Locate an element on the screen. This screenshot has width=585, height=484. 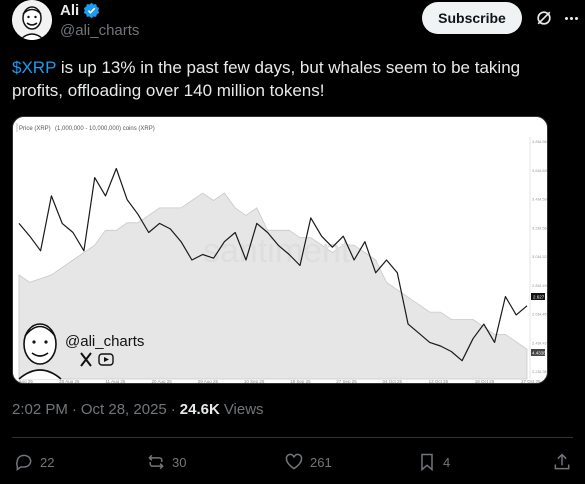
y-tick-holders: 4.455B is located at coordinates (543, 314).